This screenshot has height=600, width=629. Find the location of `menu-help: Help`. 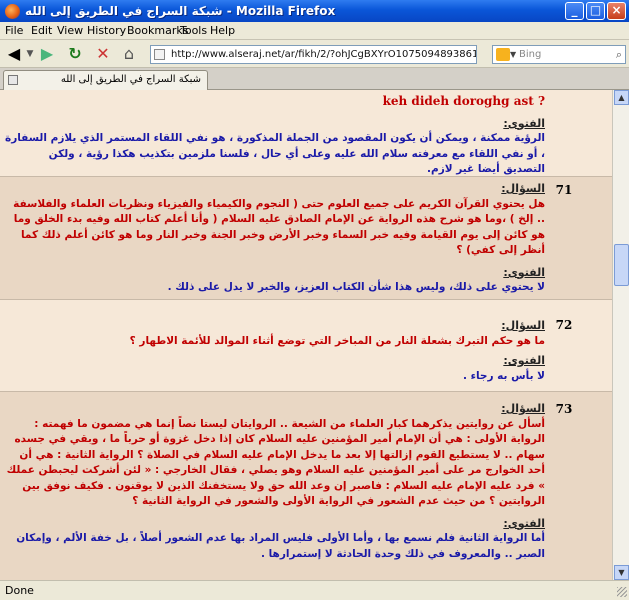

menu-help: Help is located at coordinates (222, 30).